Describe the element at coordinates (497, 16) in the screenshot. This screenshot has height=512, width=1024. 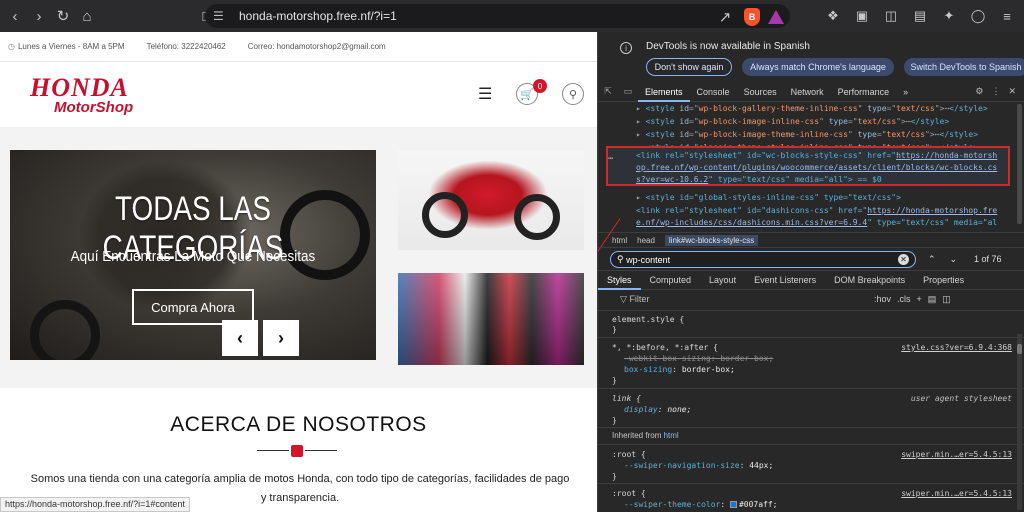
I see `address-bar: ☰ honda-motorshop.free.nf/?i=1 ↗ B` at that location.